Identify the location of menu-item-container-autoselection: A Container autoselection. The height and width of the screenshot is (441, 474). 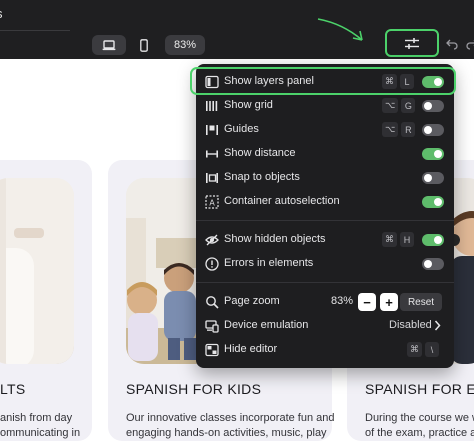
(325, 202).